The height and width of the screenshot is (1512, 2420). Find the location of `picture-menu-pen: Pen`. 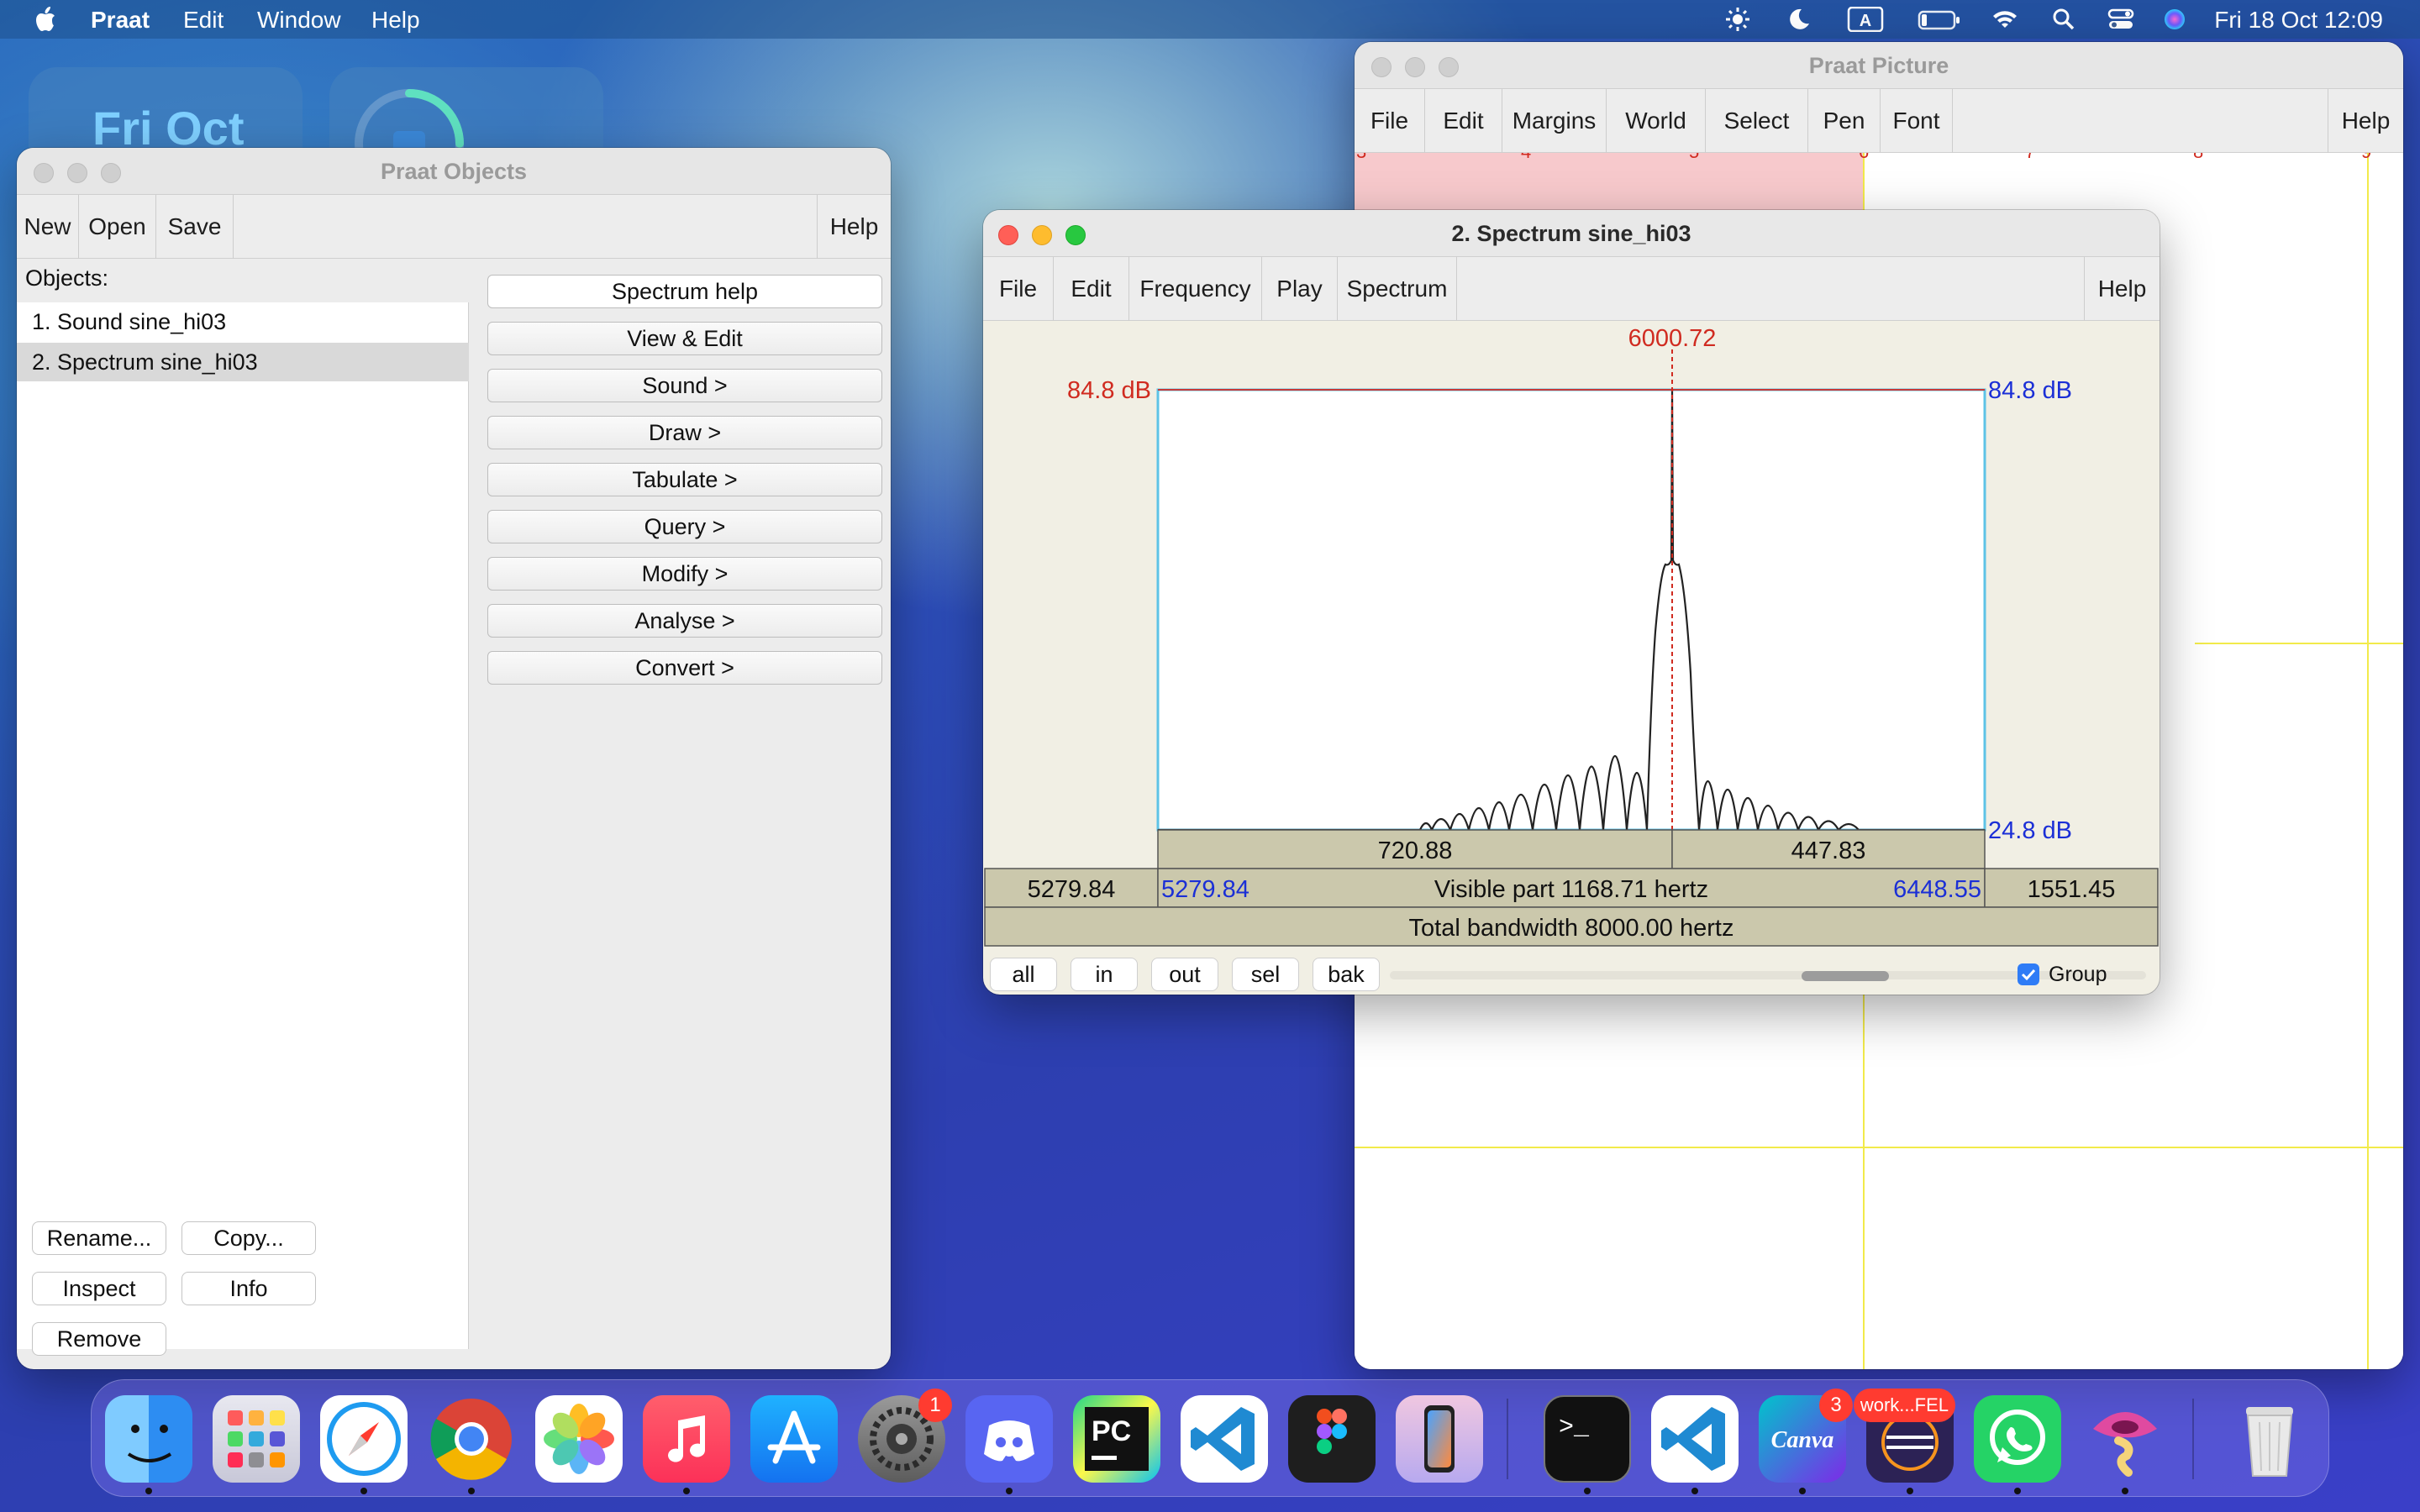

picture-menu-pen: Pen is located at coordinates (1845, 121).